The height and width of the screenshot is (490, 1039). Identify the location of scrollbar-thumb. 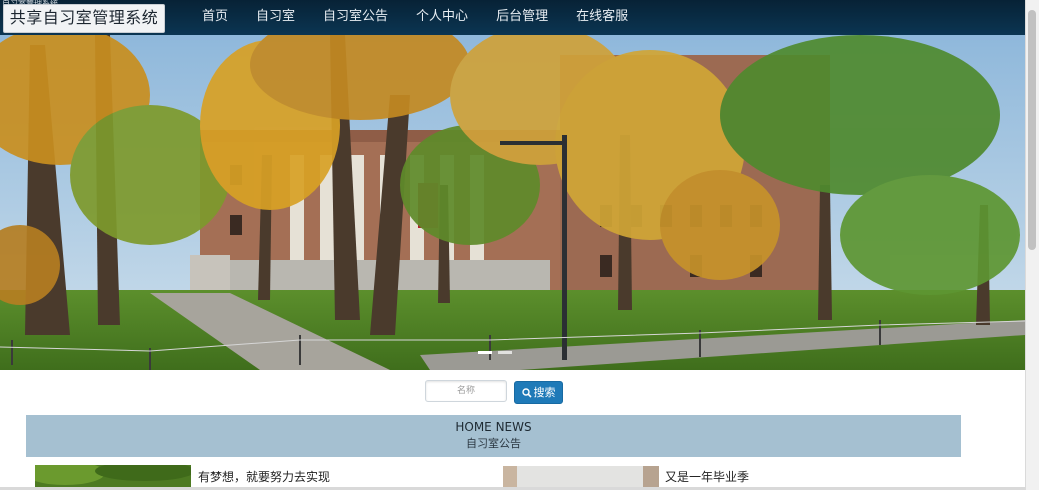
(1032, 130).